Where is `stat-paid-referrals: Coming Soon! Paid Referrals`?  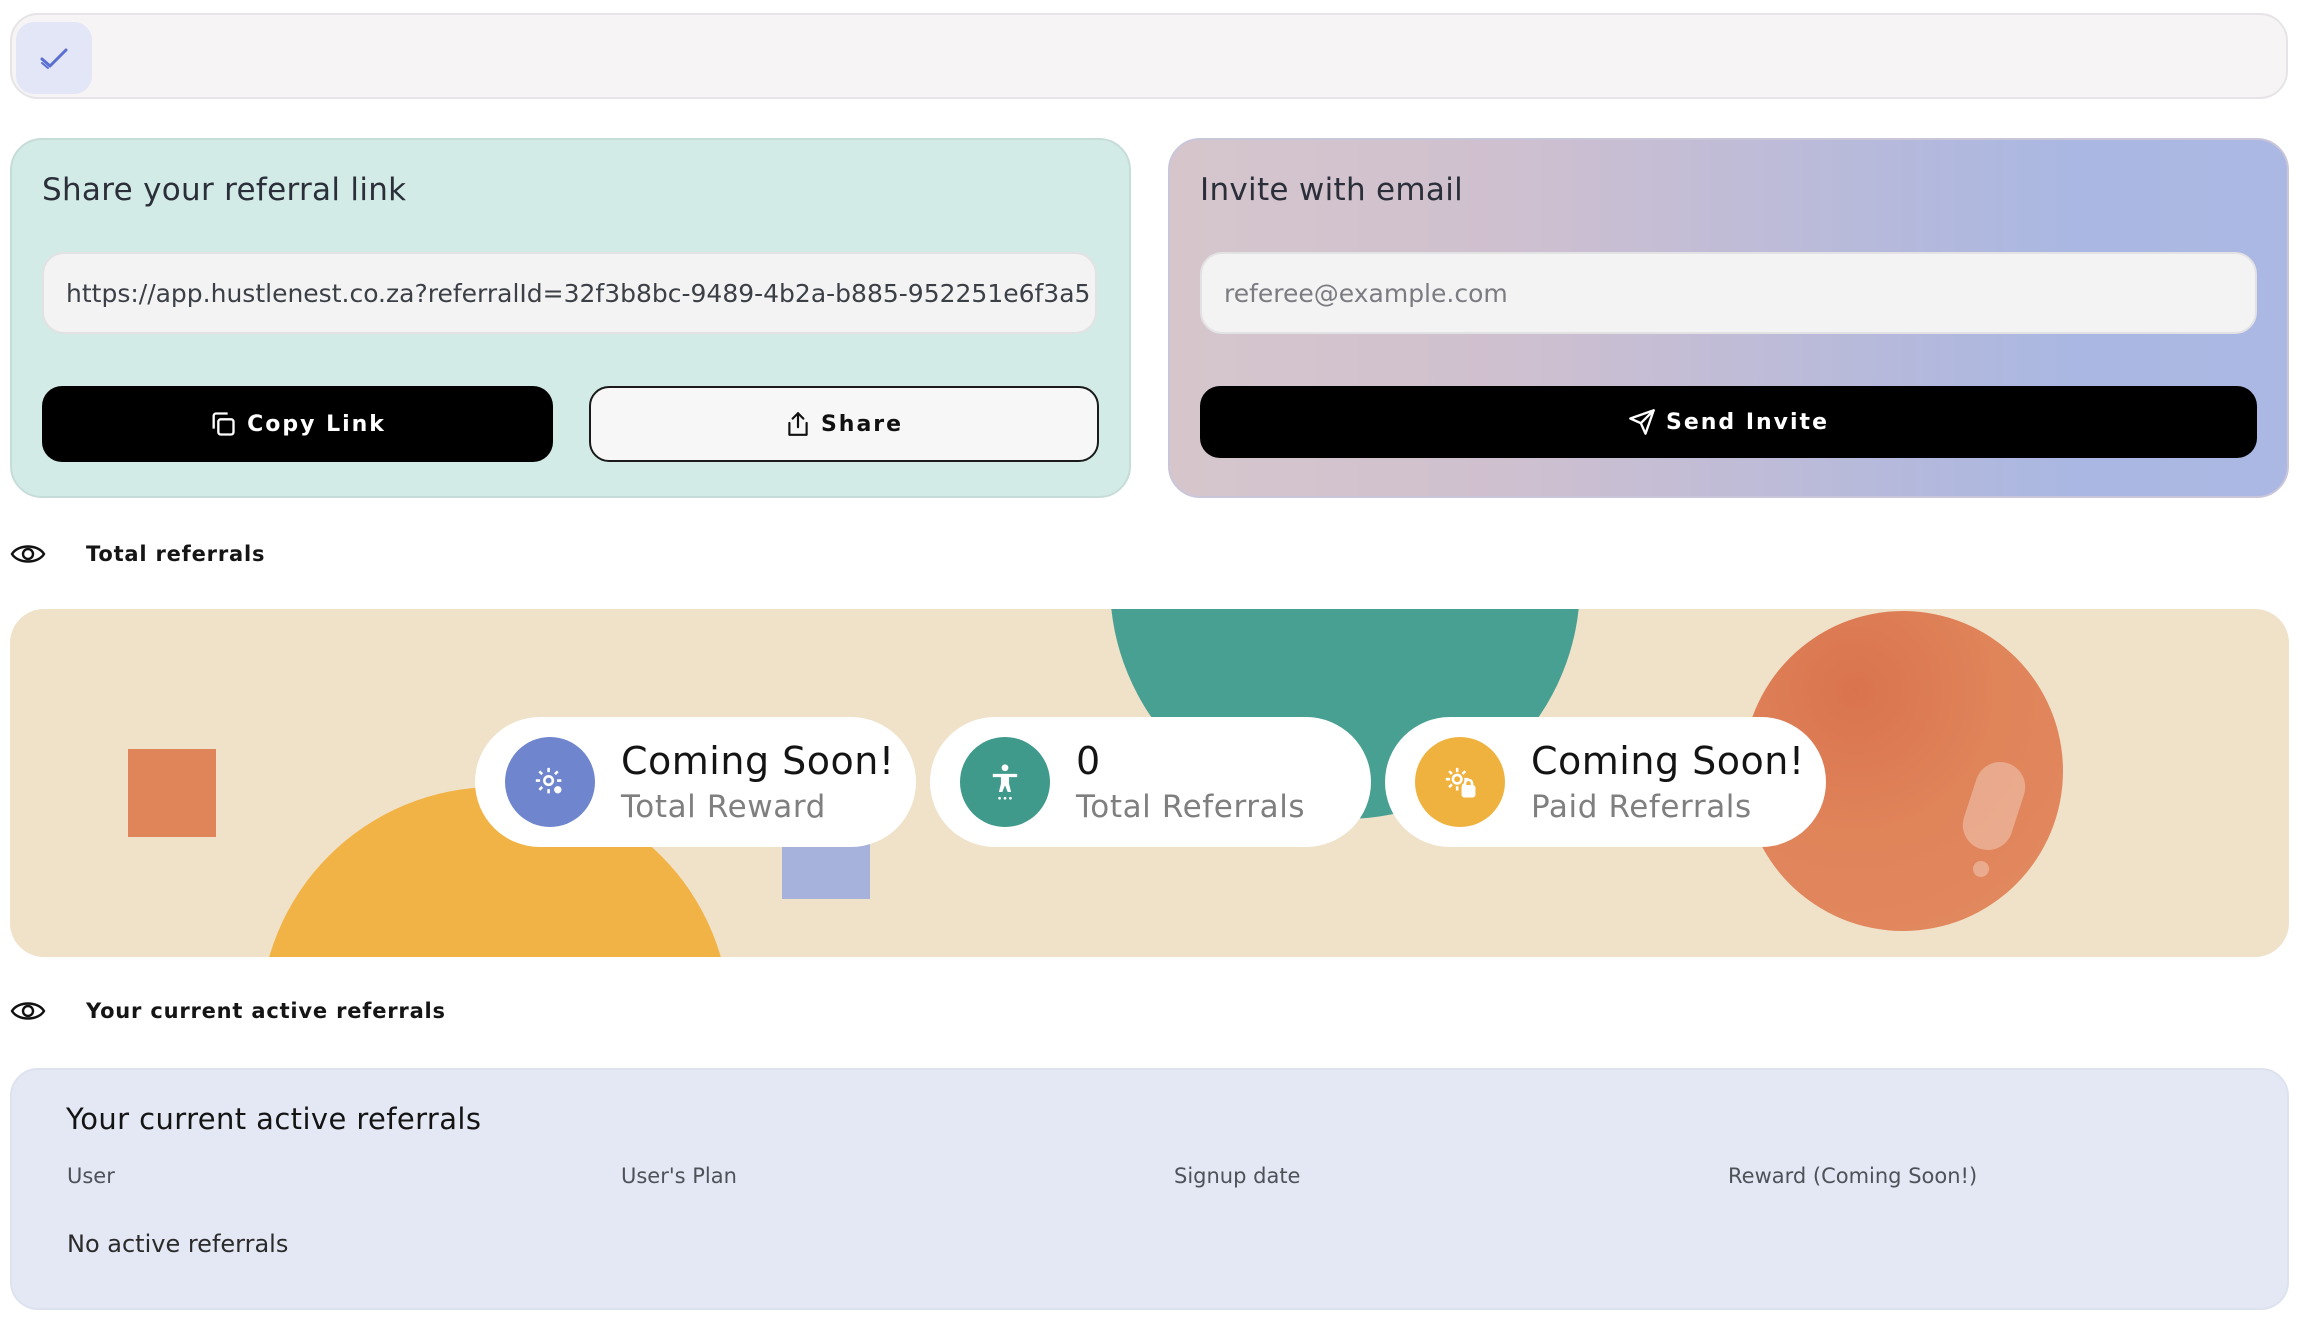
stat-paid-referrals: Coming Soon! Paid Referrals is located at coordinates (1605, 782).